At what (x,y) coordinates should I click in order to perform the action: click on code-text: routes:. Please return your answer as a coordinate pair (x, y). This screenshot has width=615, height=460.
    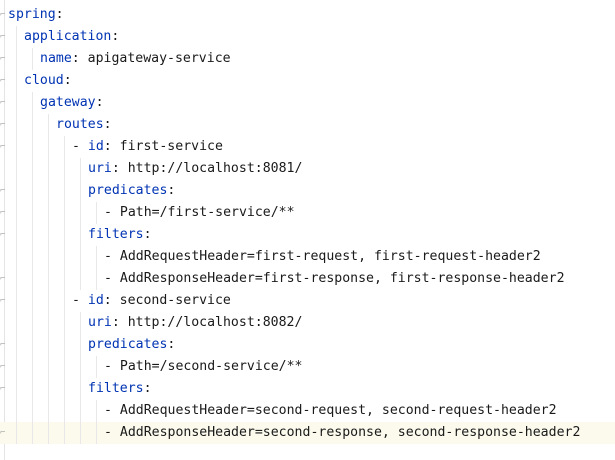
    Looking at the image, I should click on (84, 125).